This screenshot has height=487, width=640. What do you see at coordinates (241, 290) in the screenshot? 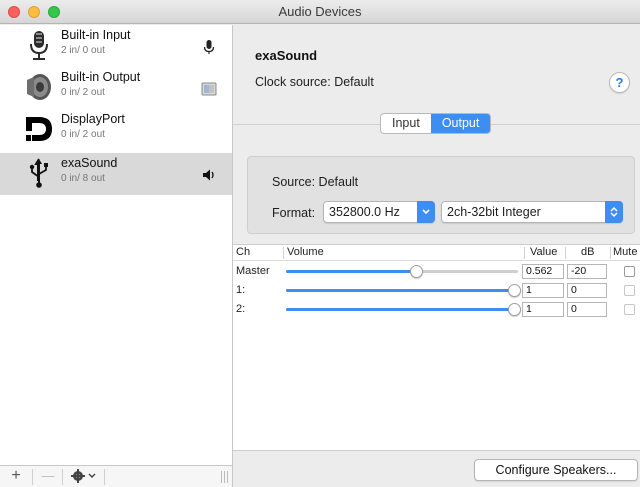
I see `channel-label: 1:` at bounding box center [241, 290].